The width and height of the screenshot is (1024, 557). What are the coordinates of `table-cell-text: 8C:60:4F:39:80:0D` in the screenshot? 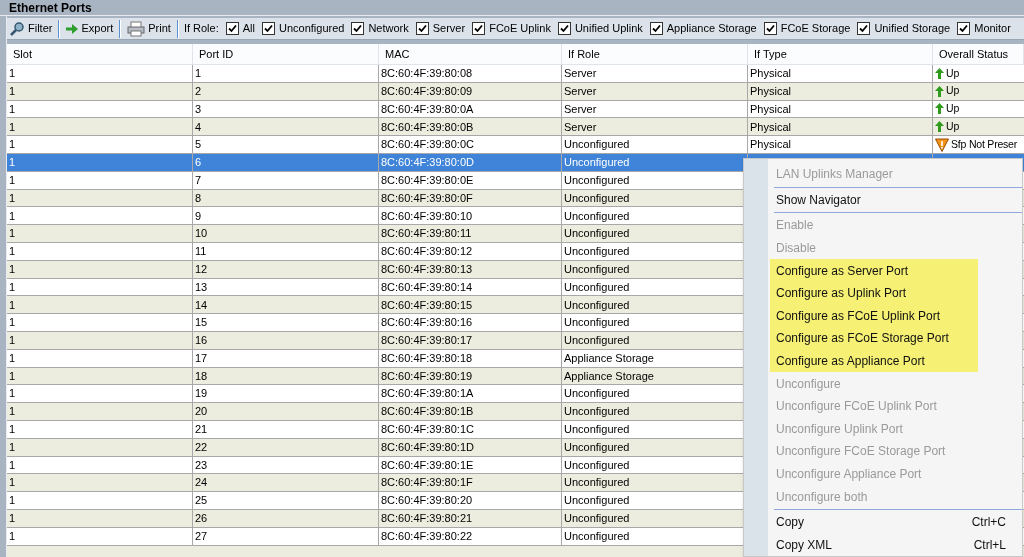 It's located at (427, 163).